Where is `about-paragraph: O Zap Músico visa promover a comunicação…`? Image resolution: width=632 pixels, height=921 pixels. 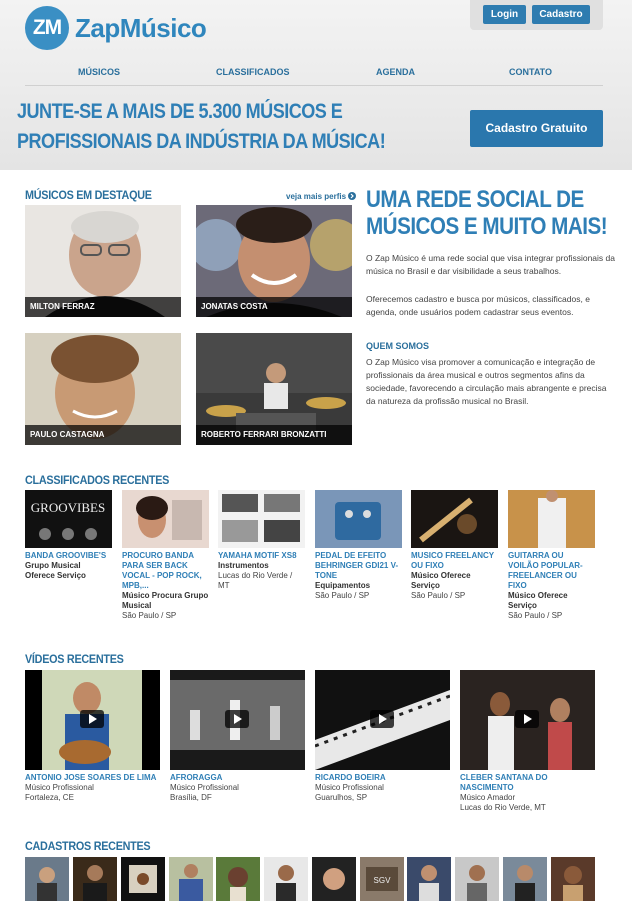
about-paragraph: O Zap Músico visa promover a comunicação… is located at coordinates (486, 381).